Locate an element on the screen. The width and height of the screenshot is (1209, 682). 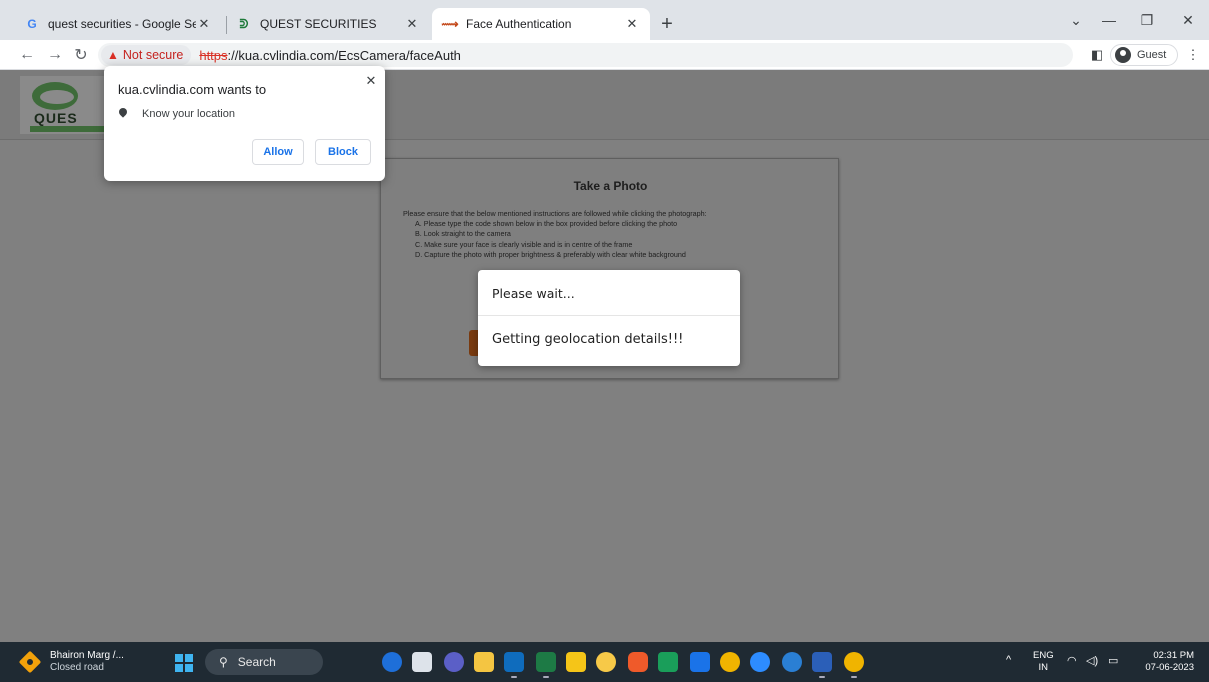
weather-widget: Bhairon Marg /... Closed road is located at coordinates (71, 662).